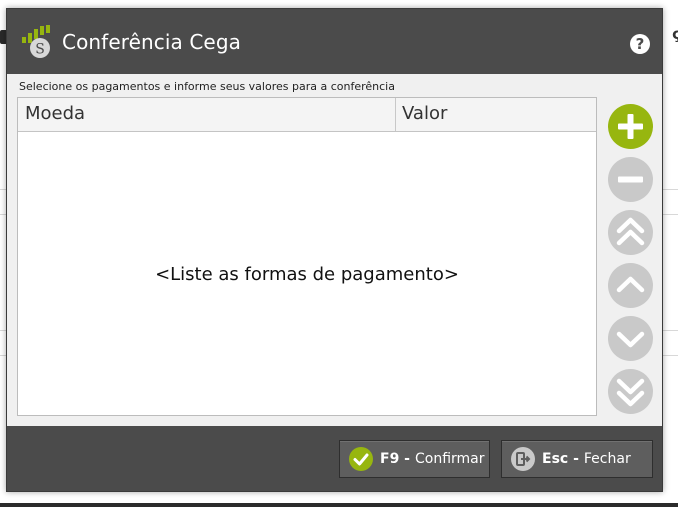 The image size is (678, 507). Describe the element at coordinates (339, 505) in the screenshot. I see `background-bottom-bar` at that location.